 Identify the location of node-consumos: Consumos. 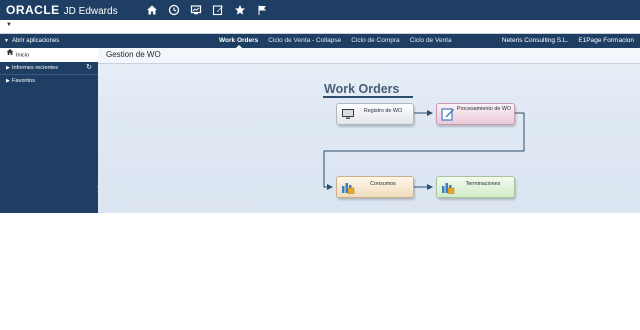
(375, 187).